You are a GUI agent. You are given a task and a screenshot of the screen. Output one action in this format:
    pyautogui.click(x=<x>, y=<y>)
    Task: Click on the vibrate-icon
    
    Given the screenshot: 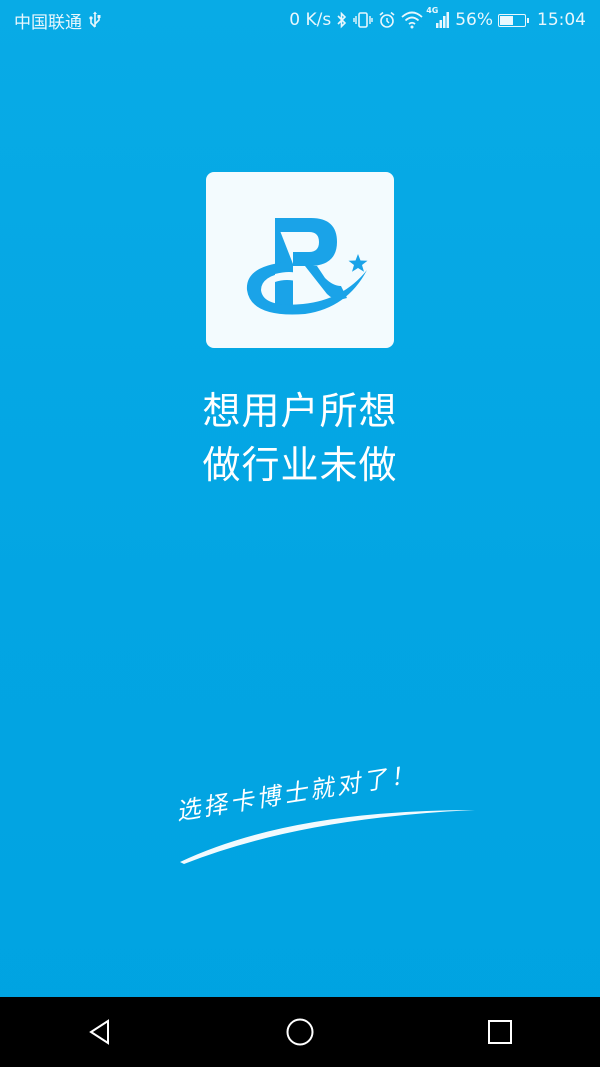 What is the action you would take?
    pyautogui.click(x=363, y=20)
    